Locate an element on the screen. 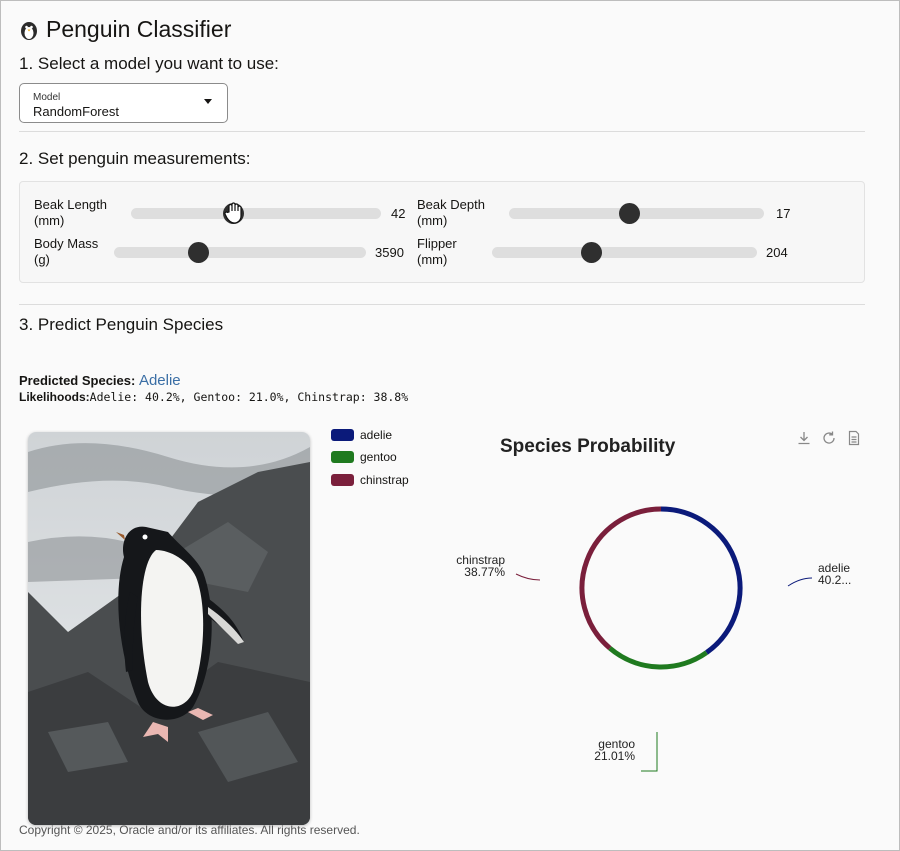 The height and width of the screenshot is (851, 900). legend-item-gentoo: gentoo is located at coordinates (364, 457).